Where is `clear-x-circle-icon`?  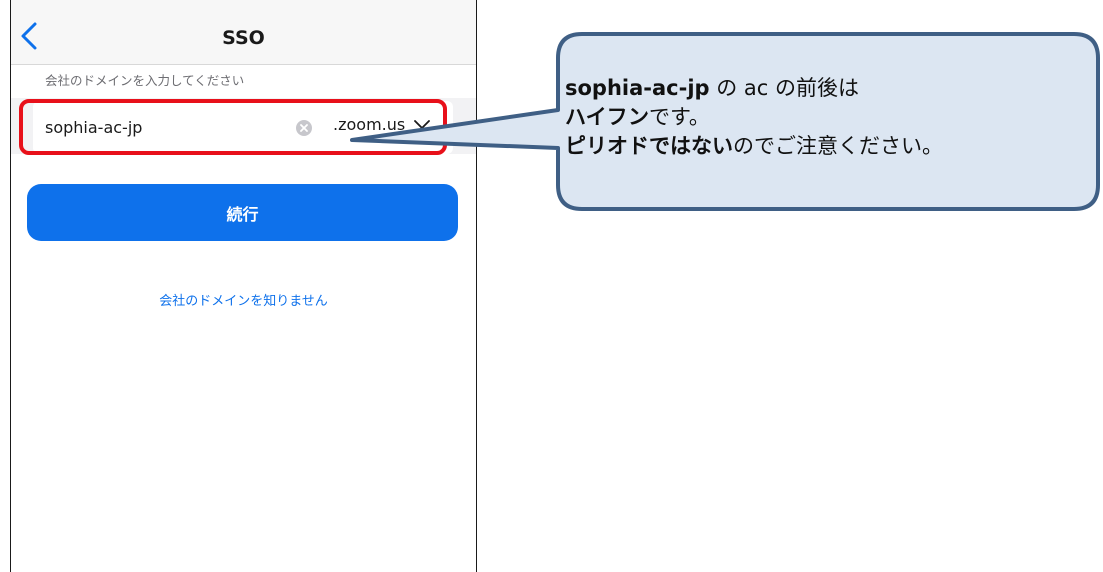 clear-x-circle-icon is located at coordinates (304, 128).